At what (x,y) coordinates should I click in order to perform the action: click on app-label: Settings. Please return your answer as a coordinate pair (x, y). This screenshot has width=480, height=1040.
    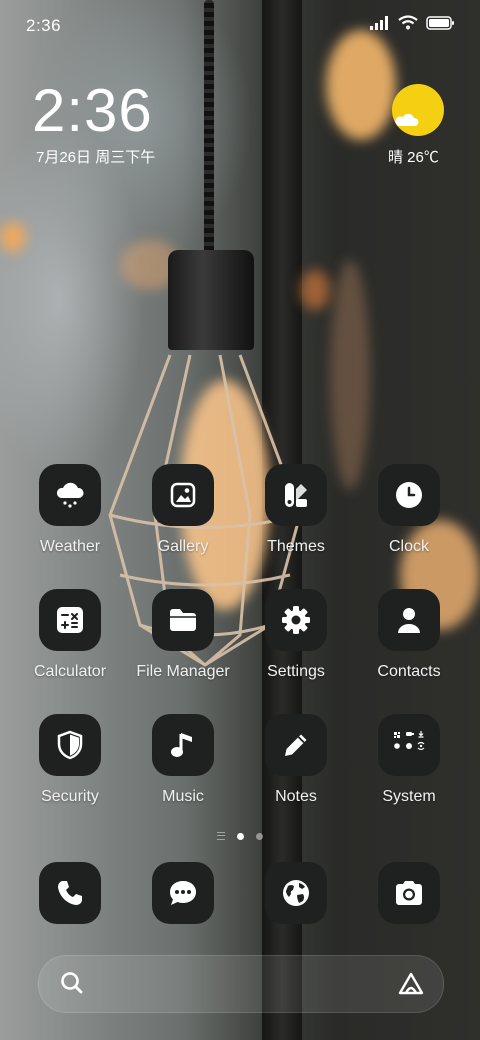
    Looking at the image, I should click on (296, 671).